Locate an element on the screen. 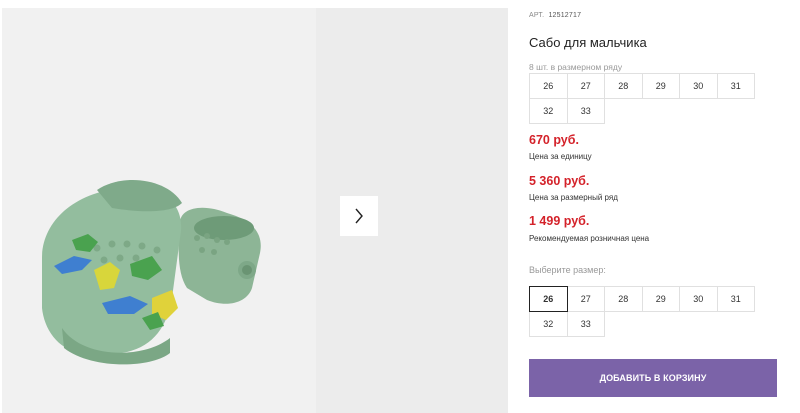 Image resolution: width=800 pixels, height=413 pixels. size-selector: 26 27 28 29 30 31 32 33 is located at coordinates (642, 311).